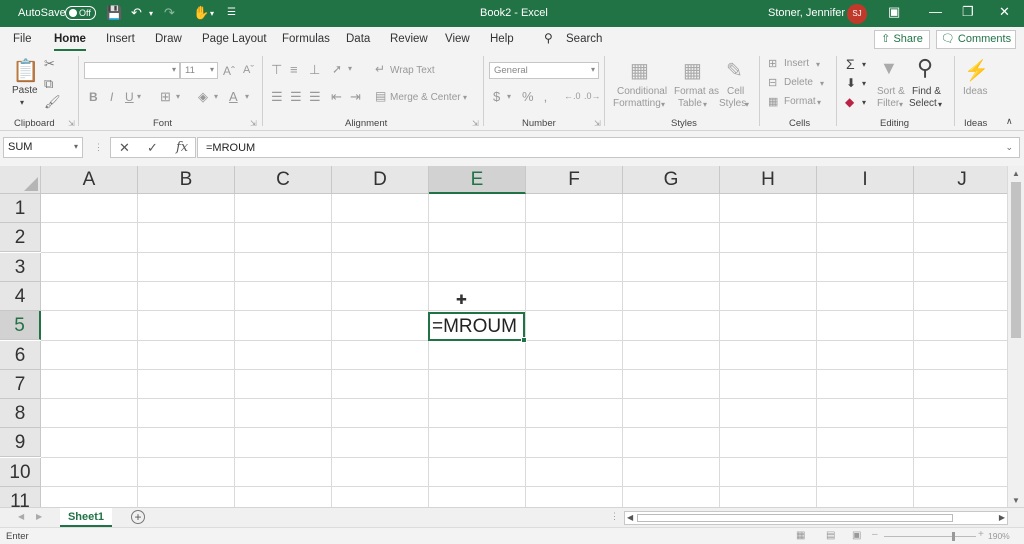  Describe the element at coordinates (20, 238) in the screenshot. I see `row-header-2: 2` at that location.